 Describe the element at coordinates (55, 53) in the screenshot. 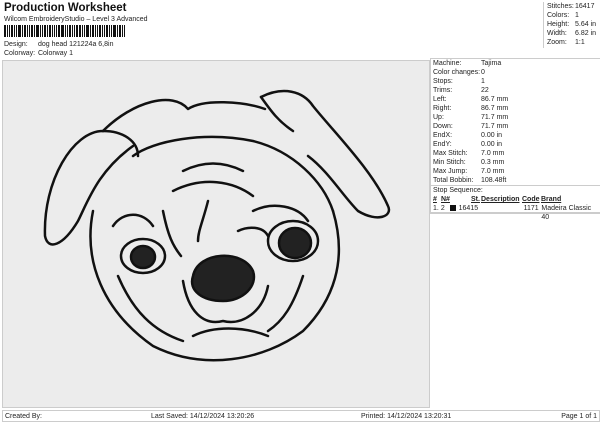

I see `colorway-value: Colorway 1` at that location.